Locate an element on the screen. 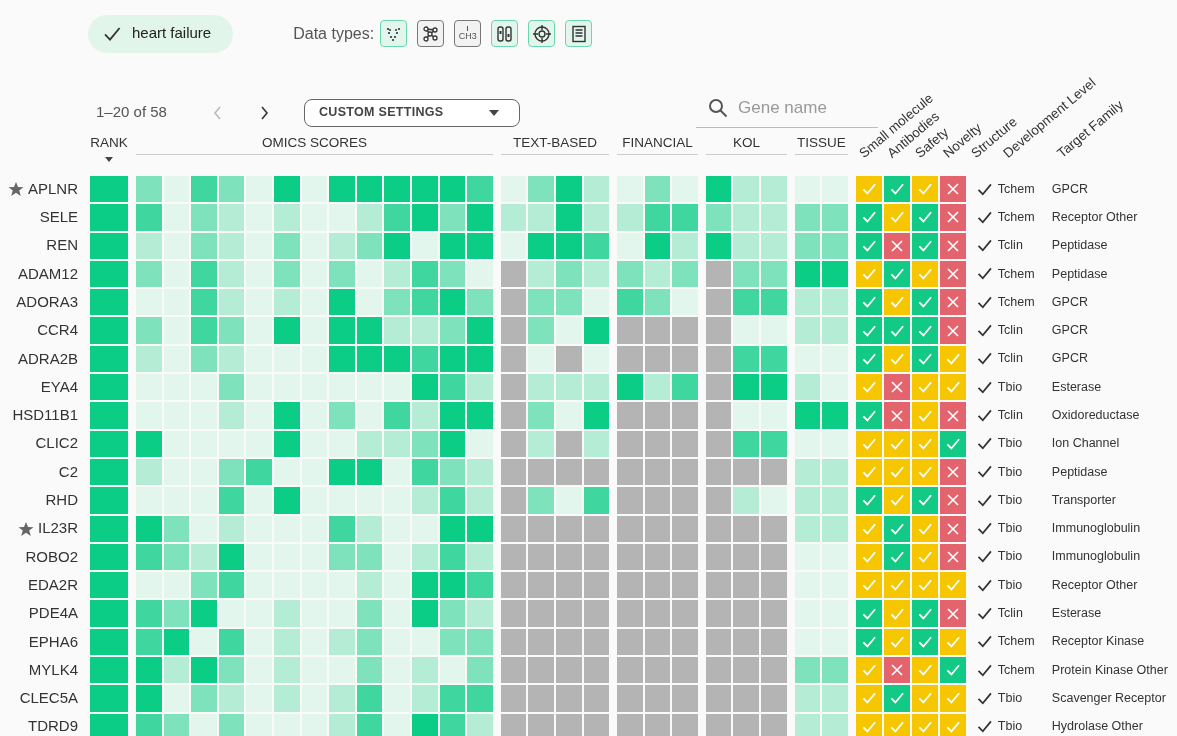  gene-name: MYLK4 is located at coordinates (53, 669).